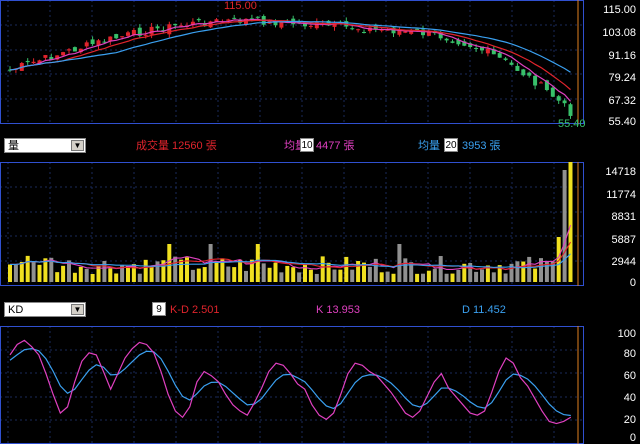  Describe the element at coordinates (176, 146) in the screenshot. I see `total-volume-text: 成交量 12560 張` at that location.